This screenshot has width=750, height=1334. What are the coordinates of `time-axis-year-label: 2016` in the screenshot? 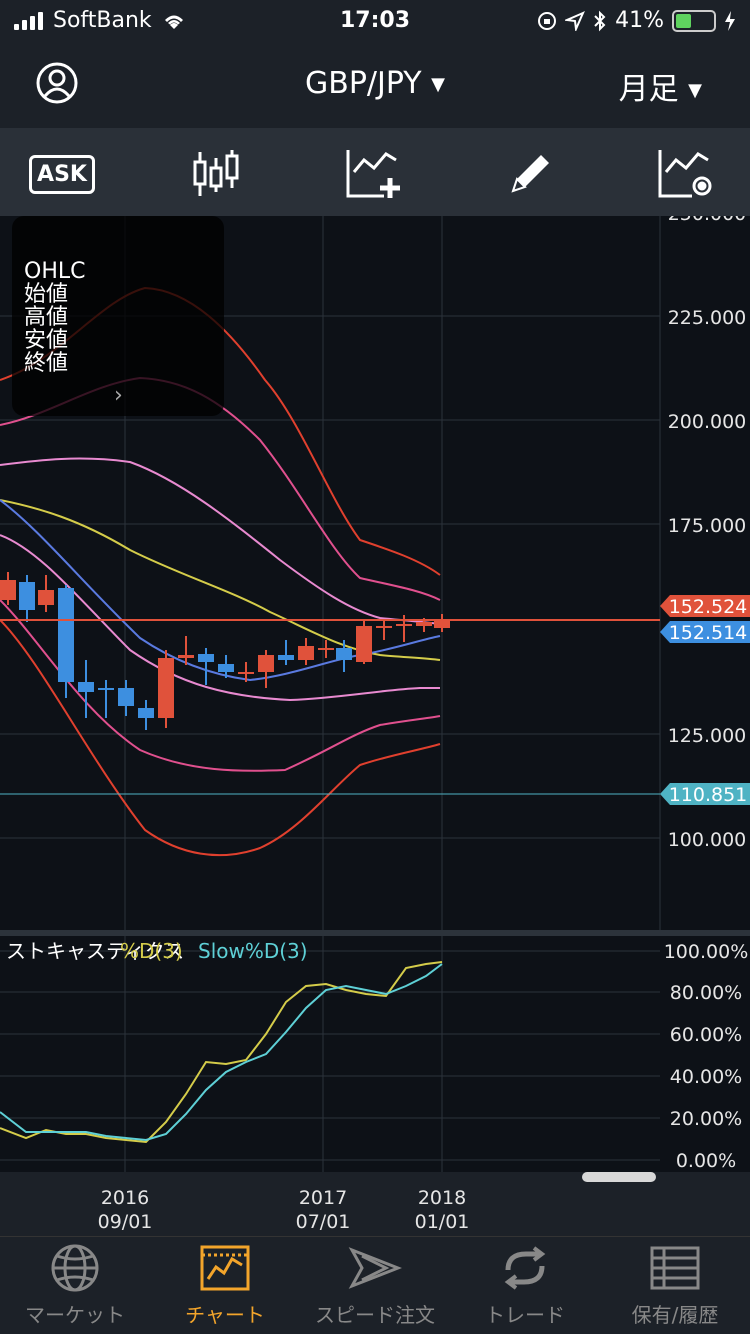 It's located at (125, 1198).